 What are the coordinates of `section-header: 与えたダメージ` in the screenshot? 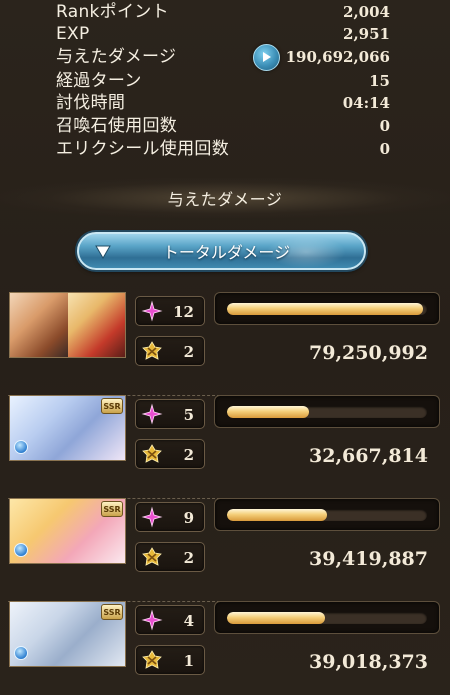 It's located at (225, 198).